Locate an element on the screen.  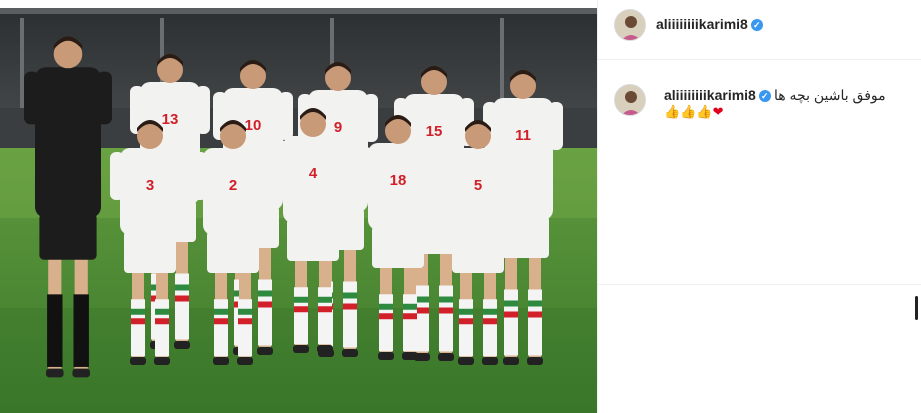
header-username: aliiiiiiiikarimi8 ✓ is located at coordinates (709, 24).